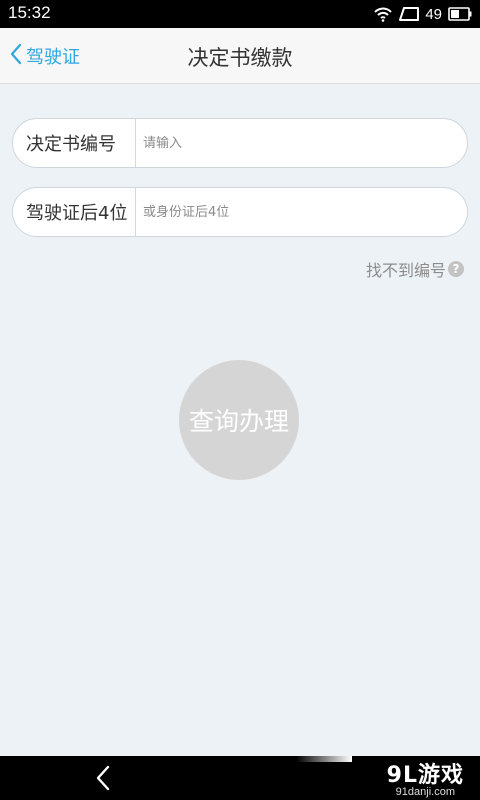  What do you see at coordinates (239, 420) in the screenshot?
I see `query-submit-button: 查询办理` at bounding box center [239, 420].